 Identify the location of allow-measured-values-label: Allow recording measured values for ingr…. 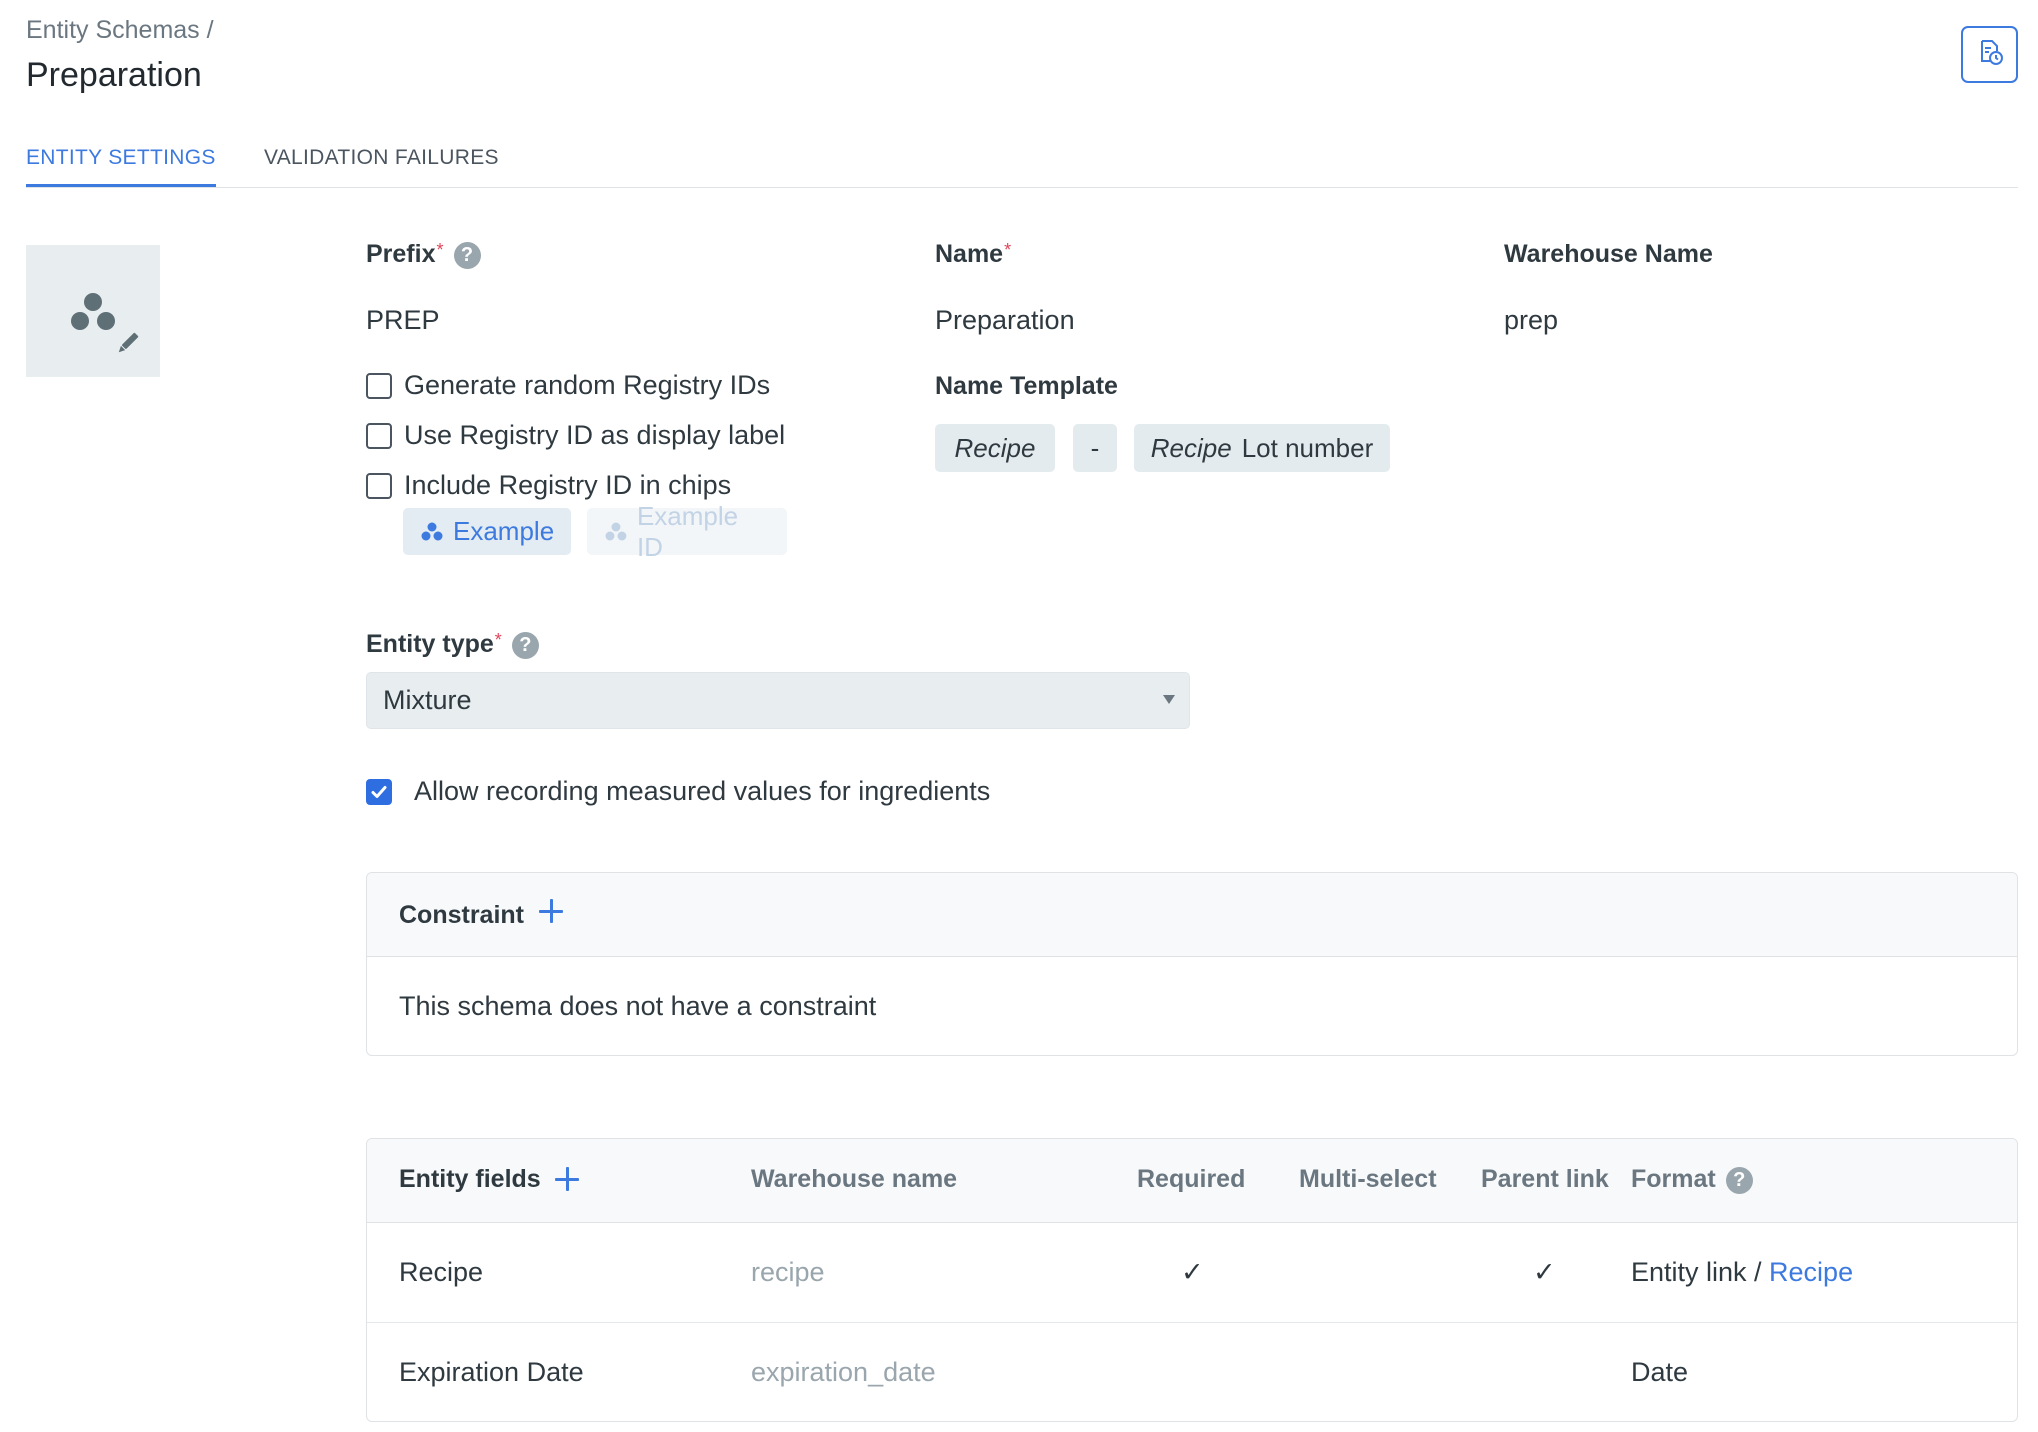
(702, 791).